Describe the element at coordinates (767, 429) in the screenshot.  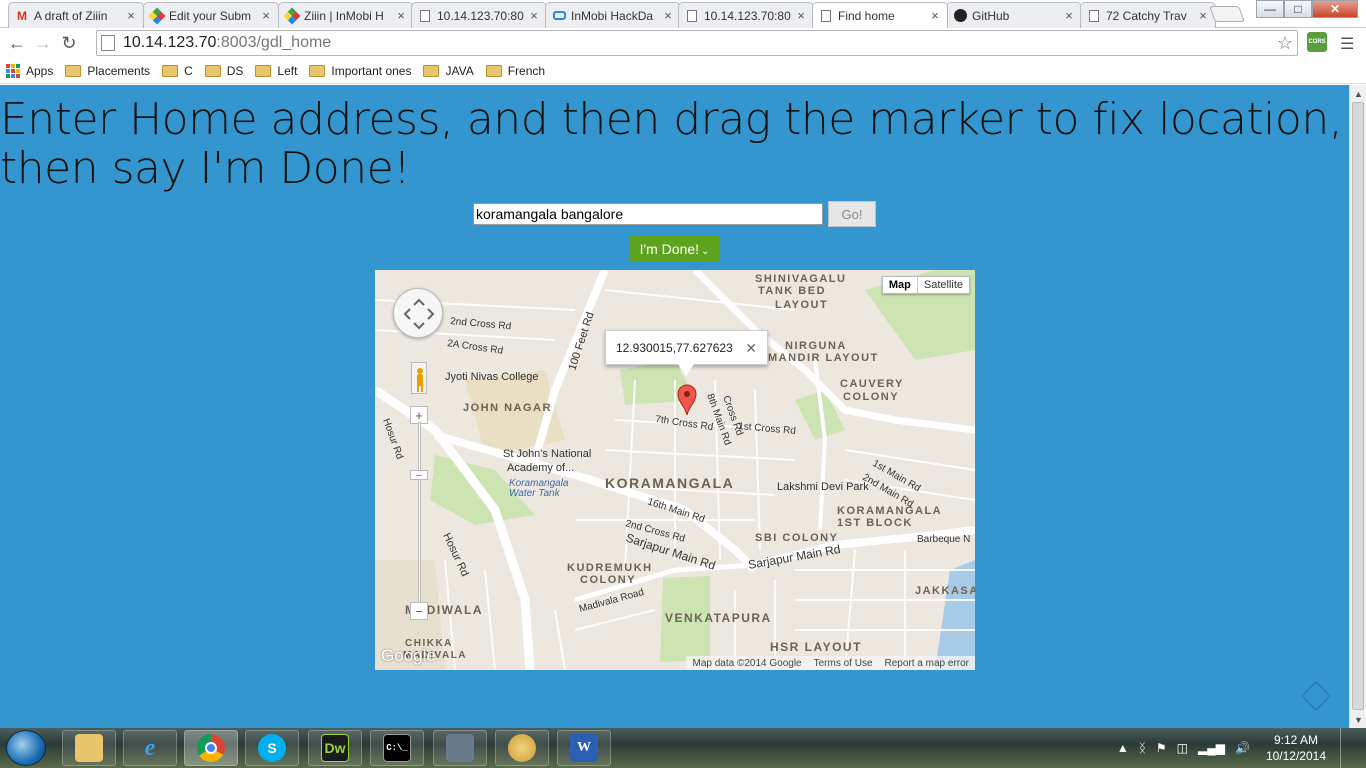
I see `map-label: 1st Cross Rd` at that location.